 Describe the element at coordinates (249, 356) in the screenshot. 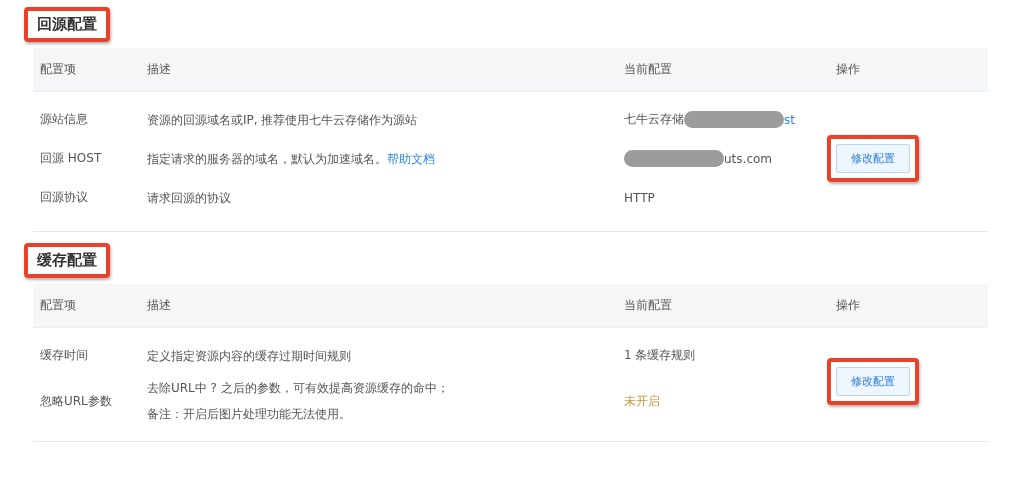

I see `description-text: 定义指定资源内容的缓存过期时间规则` at that location.